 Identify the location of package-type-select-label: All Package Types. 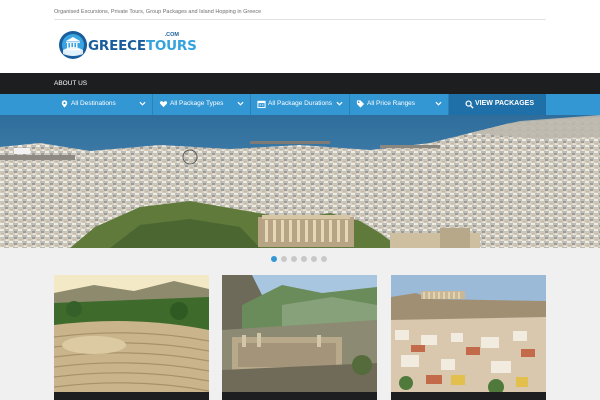
(197, 103).